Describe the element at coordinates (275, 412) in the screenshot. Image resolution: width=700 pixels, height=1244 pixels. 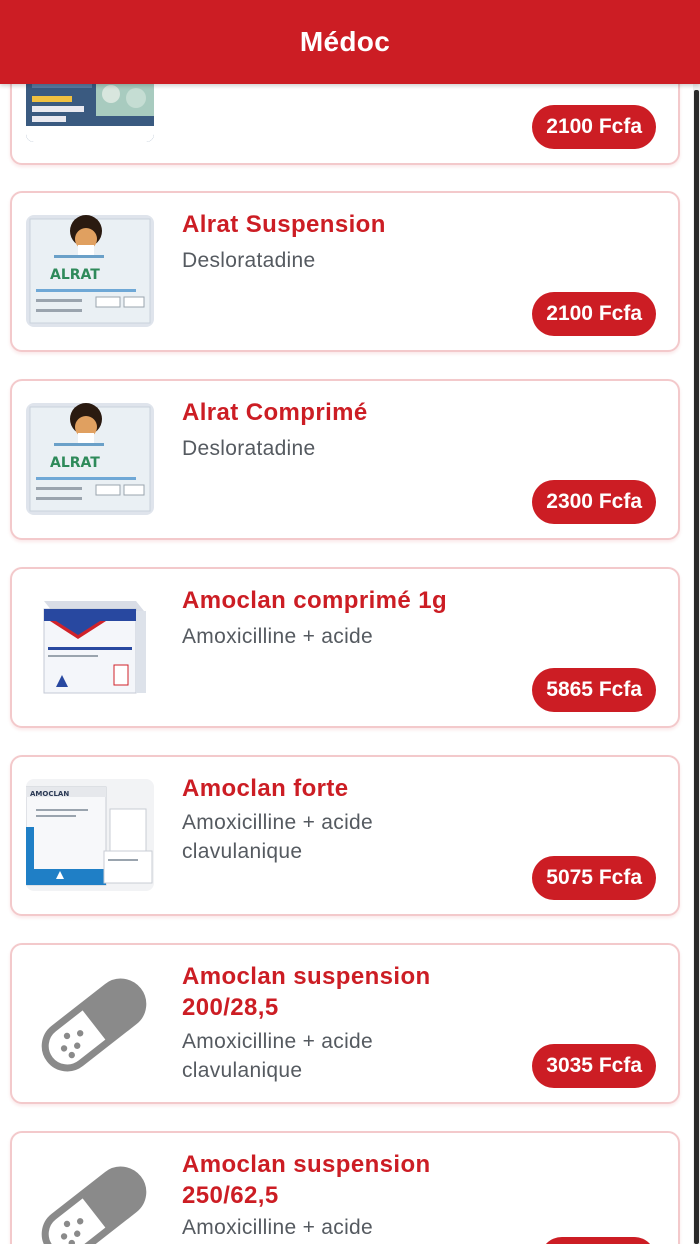
I see `product-name: Alrat Comprimé` at that location.